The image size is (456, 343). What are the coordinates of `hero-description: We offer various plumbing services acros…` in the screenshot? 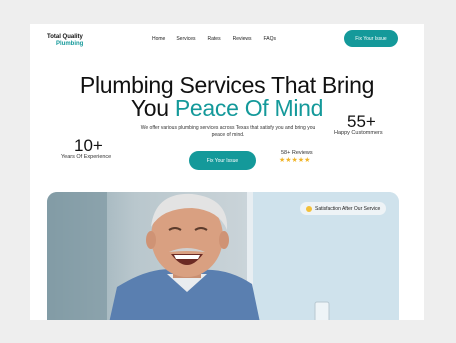 It's located at (228, 131).